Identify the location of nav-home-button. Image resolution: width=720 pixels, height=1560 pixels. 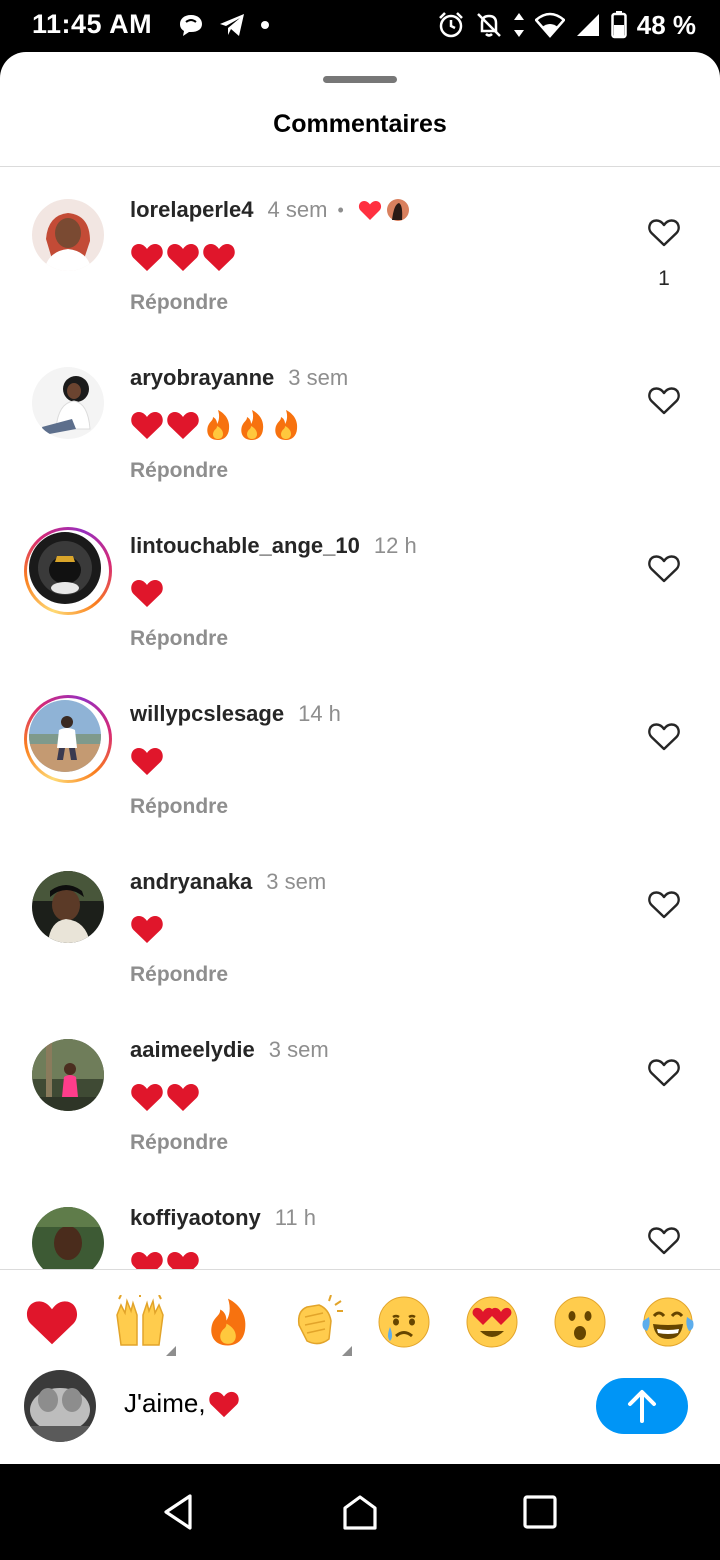
(360, 1512).